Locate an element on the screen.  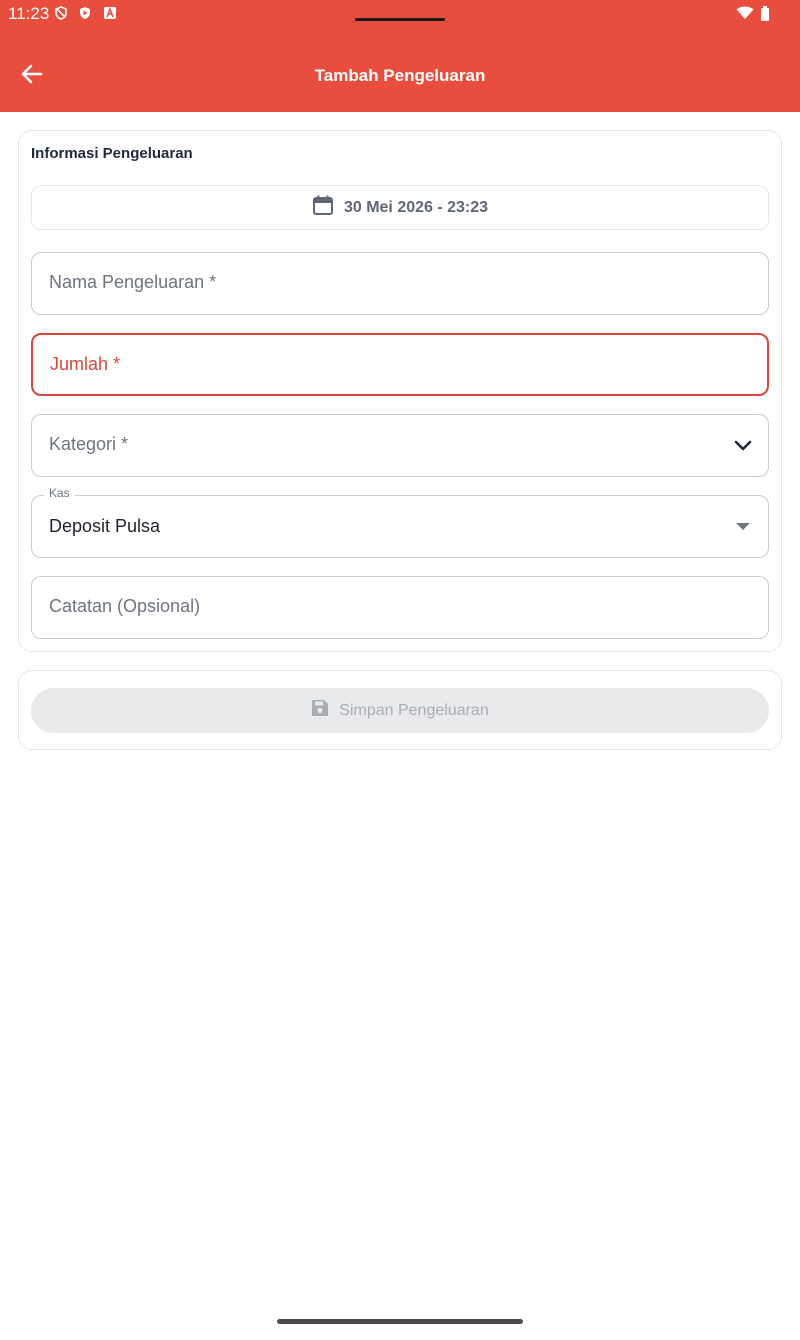
note-field: Catatan (Opsional) is located at coordinates (400, 607).